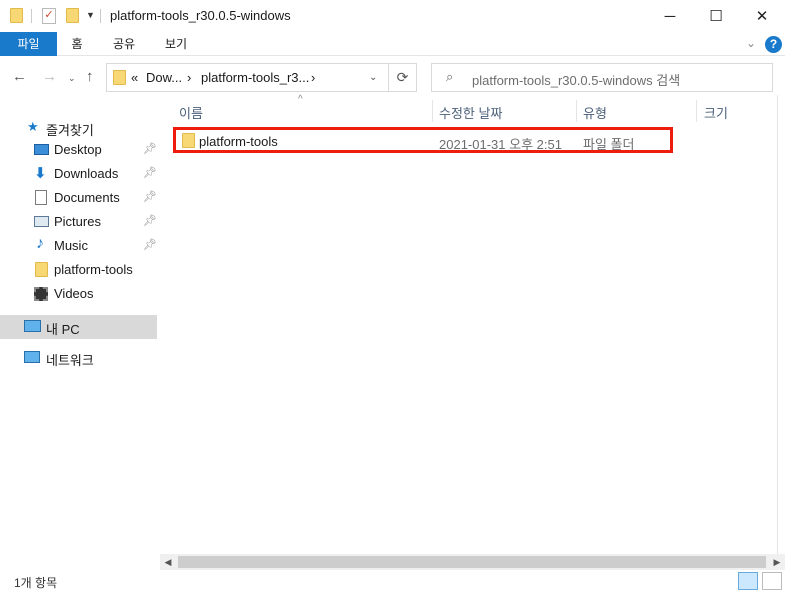 This screenshot has height=593, width=785. I want to click on sidebar-item-network: 네트워크, so click(78, 358).